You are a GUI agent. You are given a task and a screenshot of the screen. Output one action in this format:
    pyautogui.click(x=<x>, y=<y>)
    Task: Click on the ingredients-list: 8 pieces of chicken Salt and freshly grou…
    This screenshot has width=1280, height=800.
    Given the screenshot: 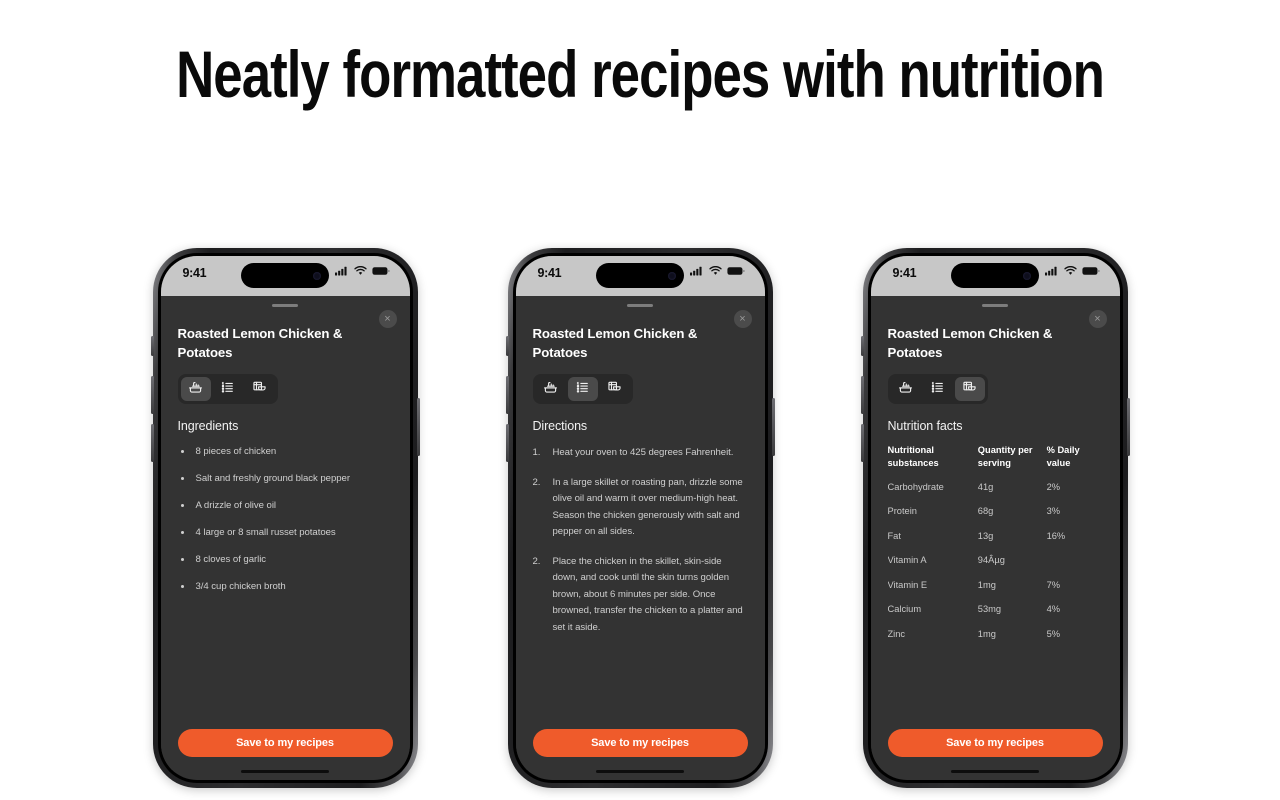 What is the action you would take?
    pyautogui.click(x=285, y=519)
    